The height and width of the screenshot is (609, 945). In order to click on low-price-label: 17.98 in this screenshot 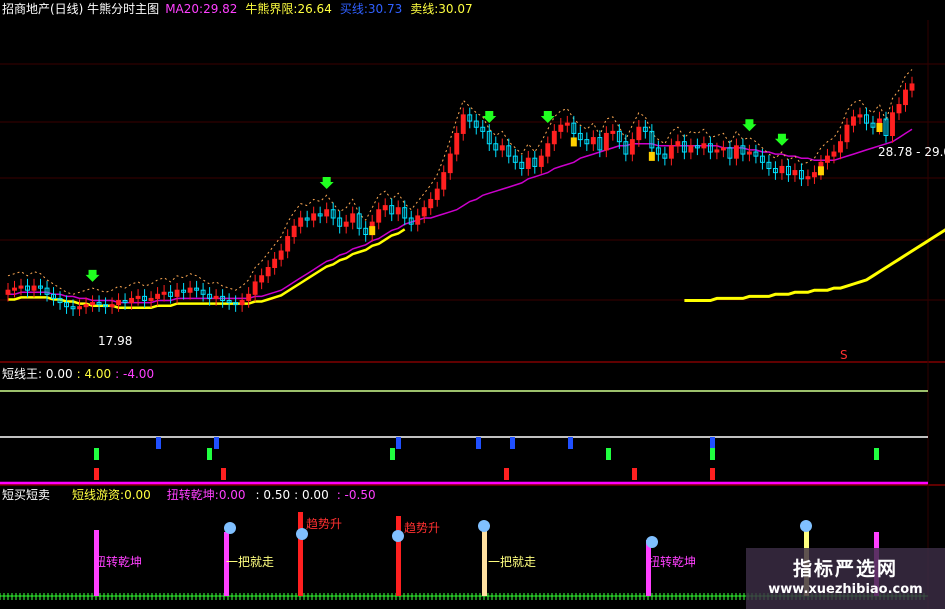, I will do `click(115, 341)`.